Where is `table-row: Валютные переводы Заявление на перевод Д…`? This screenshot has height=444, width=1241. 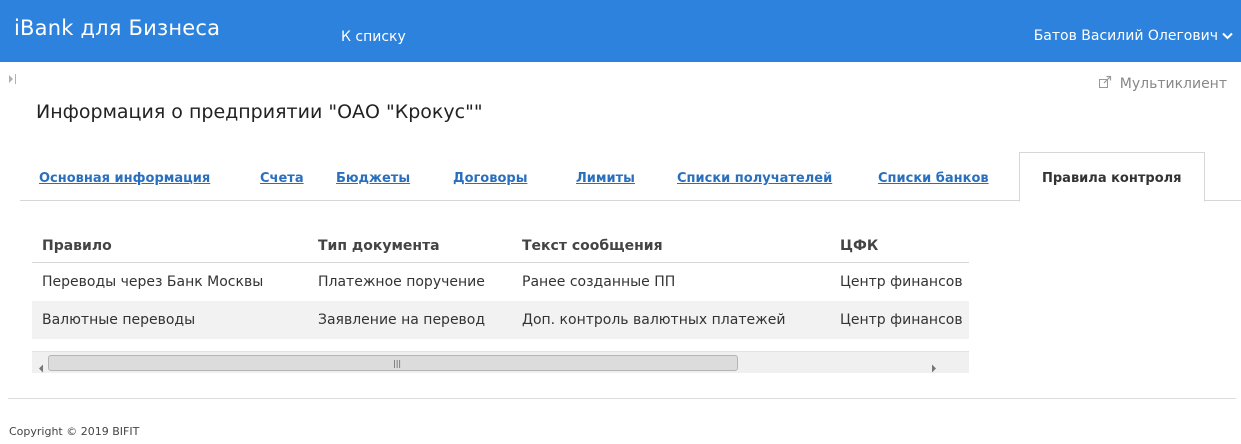 table-row: Валютные переводы Заявление на перевод Д… is located at coordinates (500, 320).